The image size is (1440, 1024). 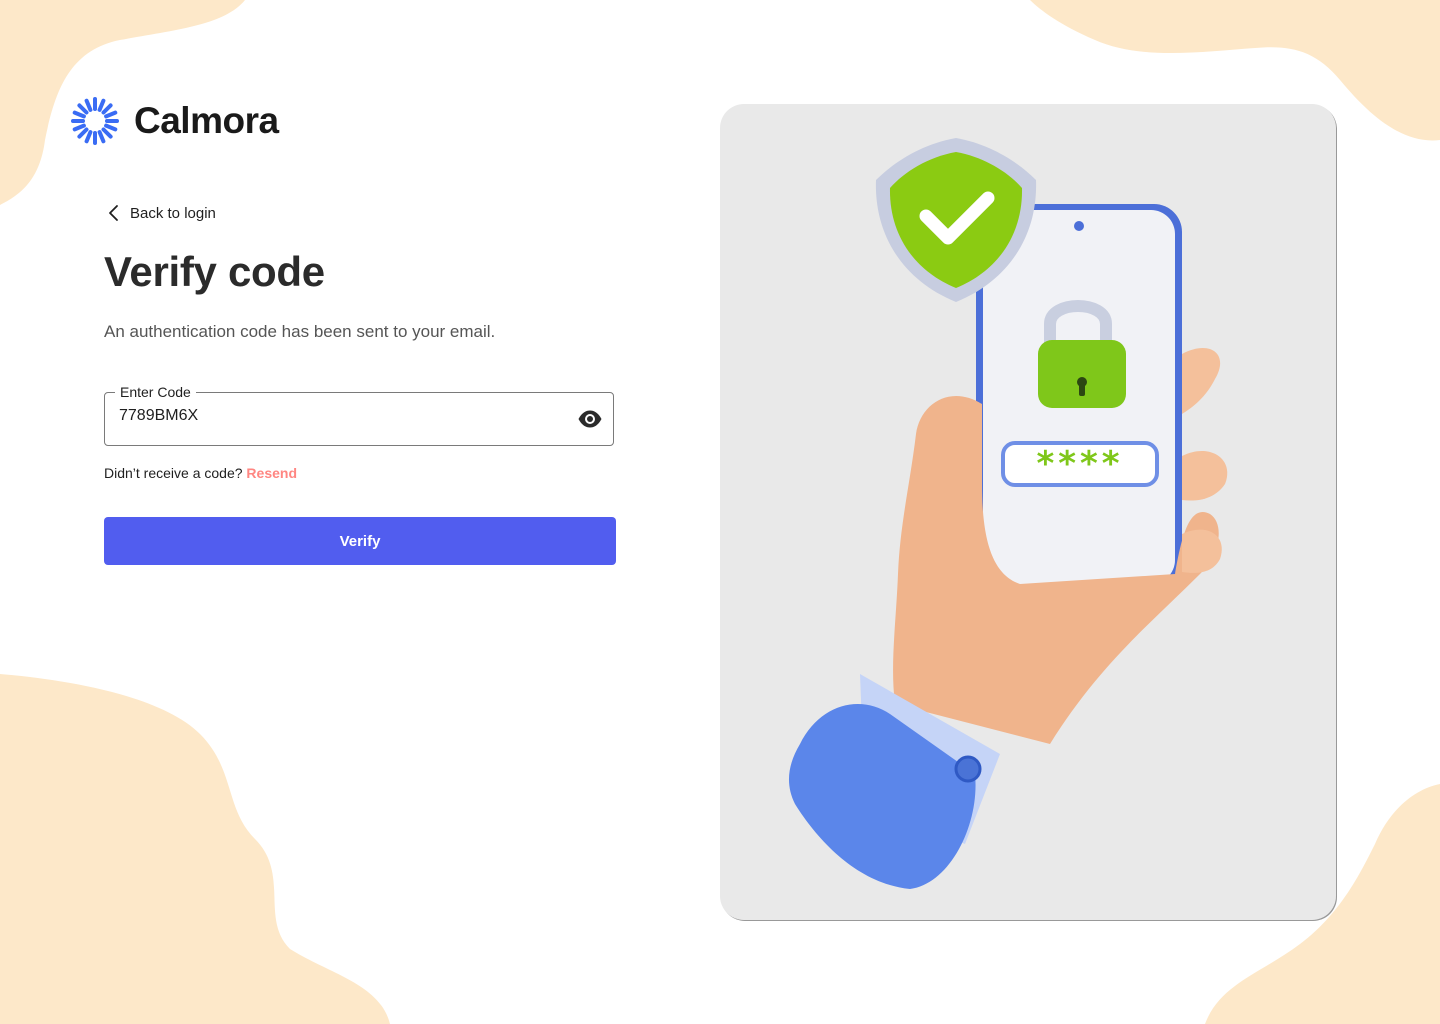 I want to click on resend-row: Didn’t receive a code? Resend, so click(x=200, y=473).